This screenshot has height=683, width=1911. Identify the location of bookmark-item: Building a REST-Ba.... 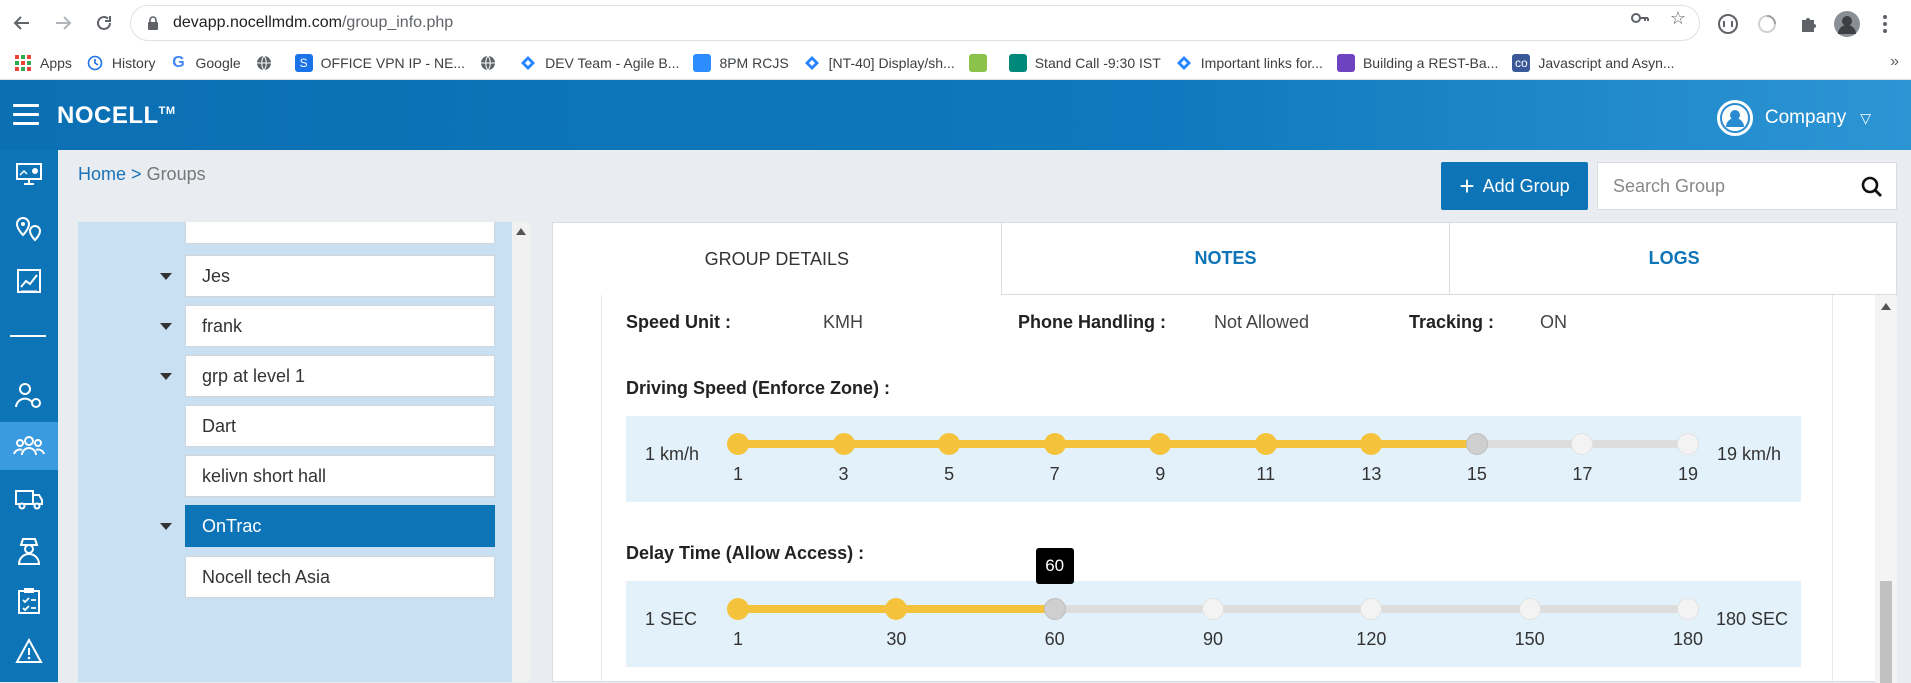
(1417, 62).